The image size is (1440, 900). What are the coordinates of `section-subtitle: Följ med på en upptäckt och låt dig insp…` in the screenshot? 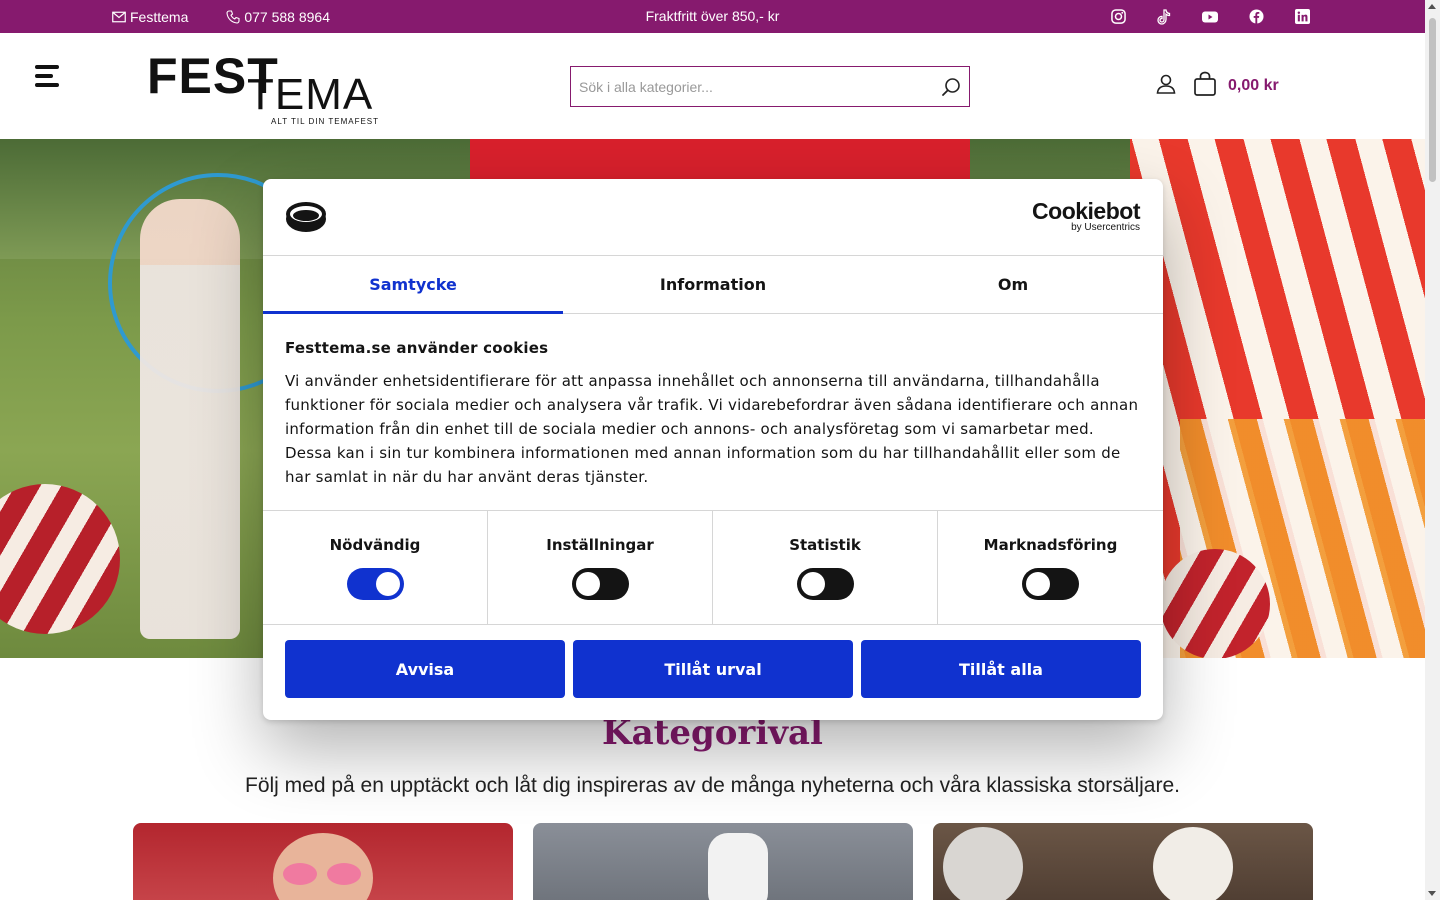 It's located at (712, 785).